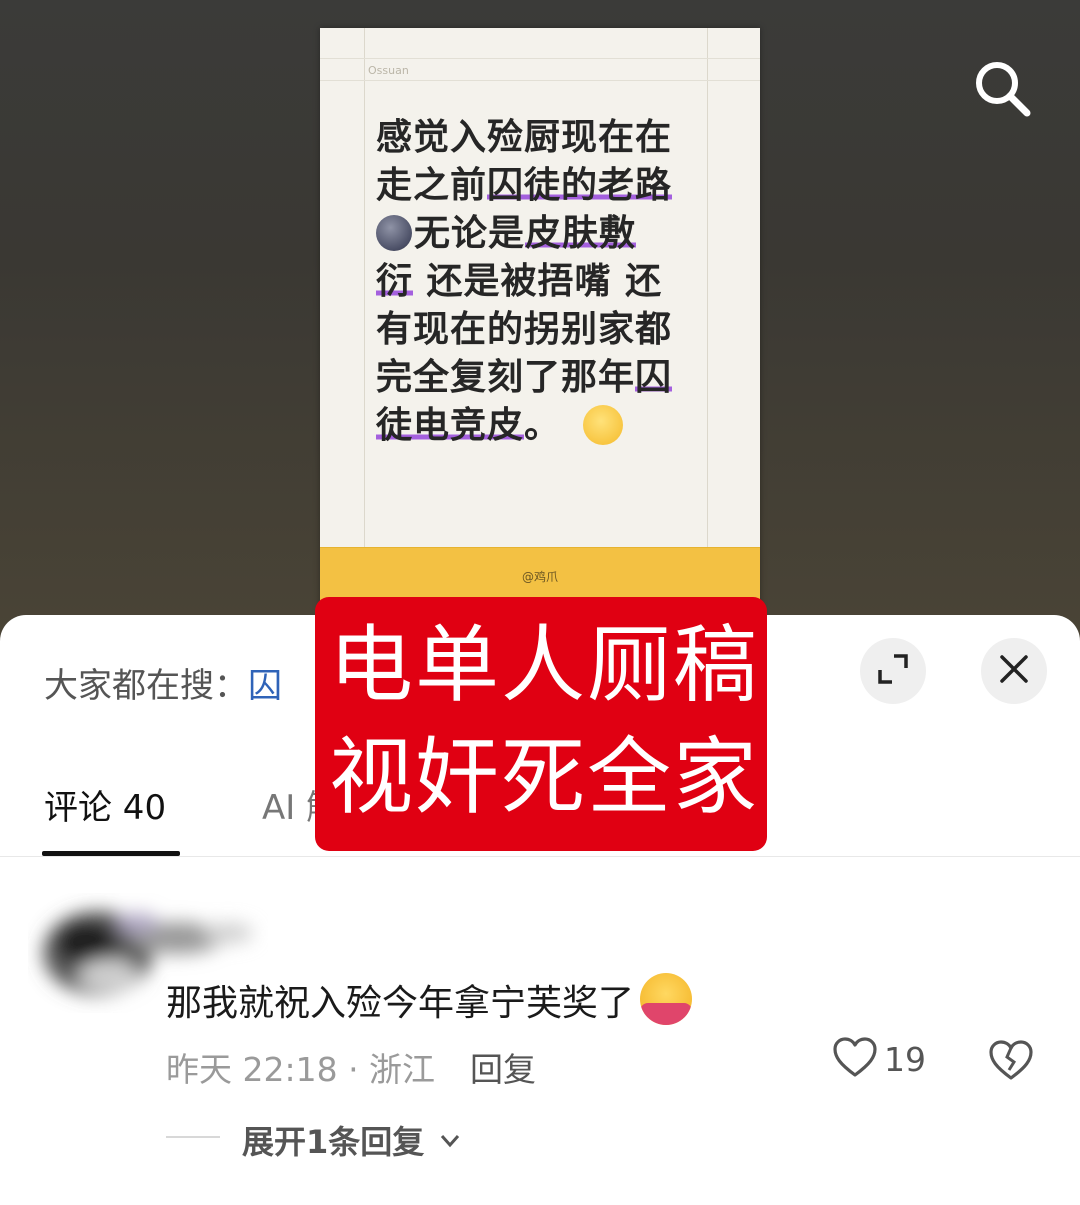  I want to click on comment-time-location: 昨天 22:18 · 浙江, so click(301, 1069).